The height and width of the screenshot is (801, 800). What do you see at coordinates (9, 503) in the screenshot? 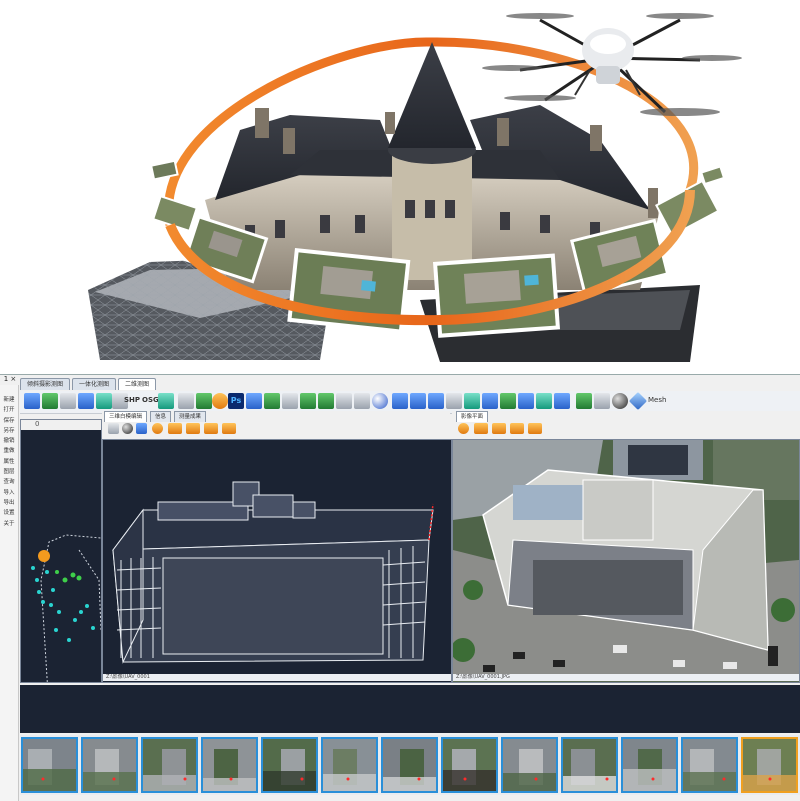
I see `left-menu-item: 导出` at bounding box center [9, 503].